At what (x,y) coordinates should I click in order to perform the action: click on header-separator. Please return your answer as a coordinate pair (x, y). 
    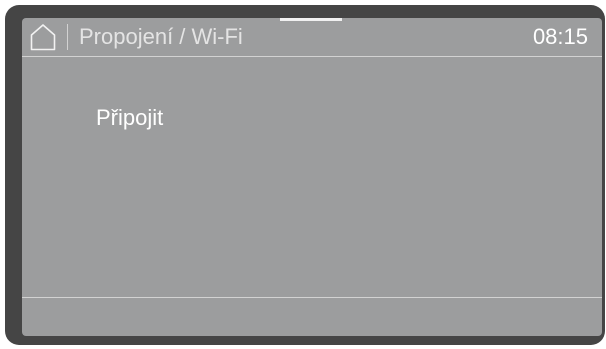
    Looking at the image, I should click on (67, 37).